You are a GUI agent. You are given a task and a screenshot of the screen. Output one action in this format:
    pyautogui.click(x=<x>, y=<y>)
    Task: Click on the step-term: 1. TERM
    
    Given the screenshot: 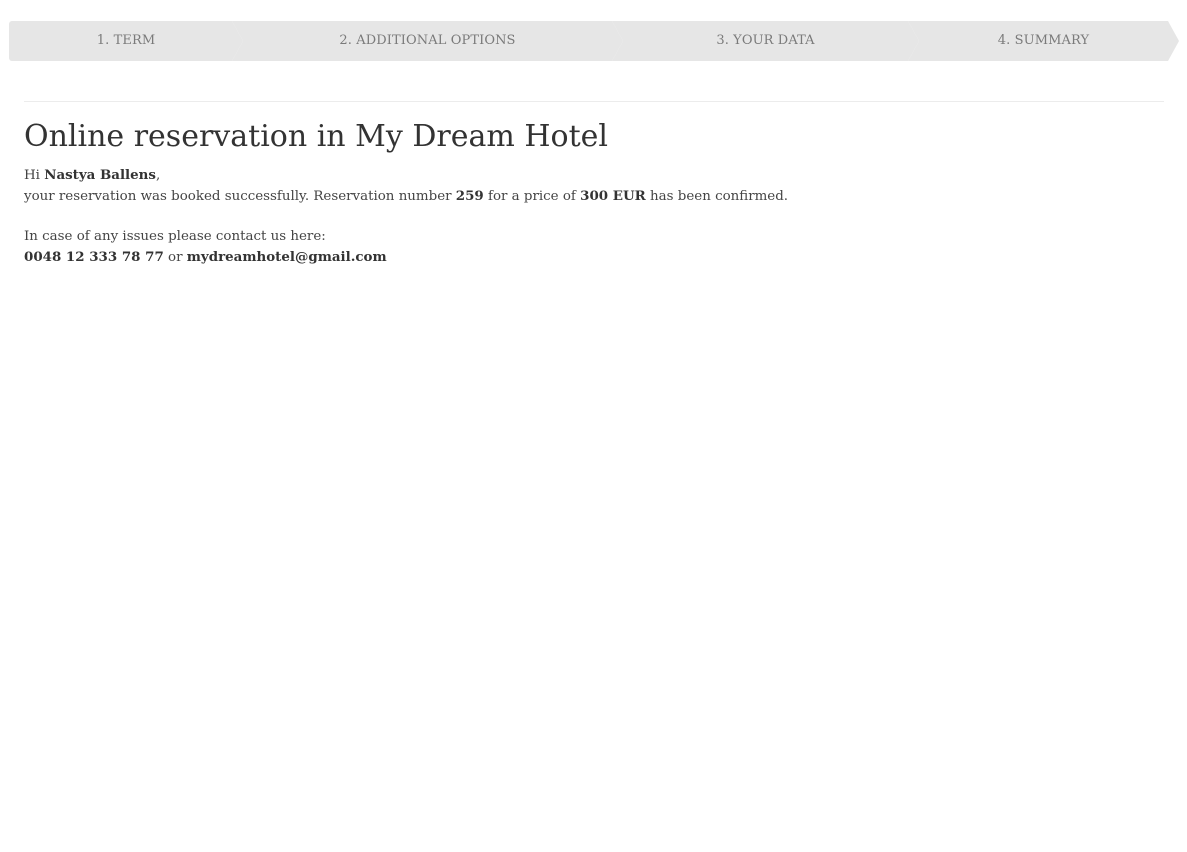 What is the action you would take?
    pyautogui.click(x=126, y=41)
    